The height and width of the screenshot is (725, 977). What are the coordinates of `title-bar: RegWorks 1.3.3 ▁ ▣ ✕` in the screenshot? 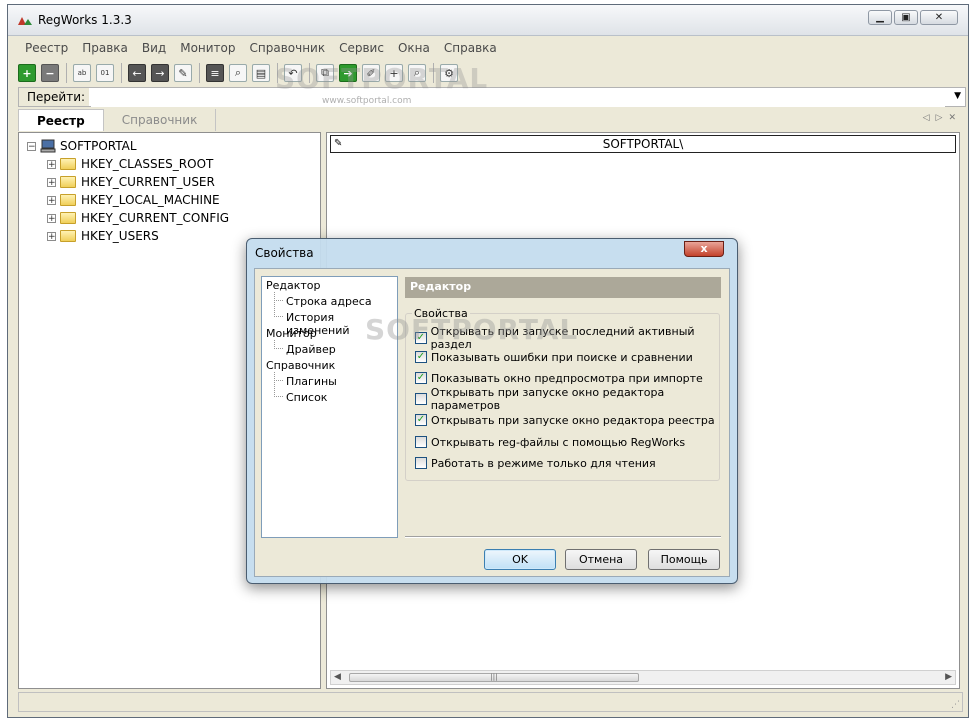 It's located at (488, 20).